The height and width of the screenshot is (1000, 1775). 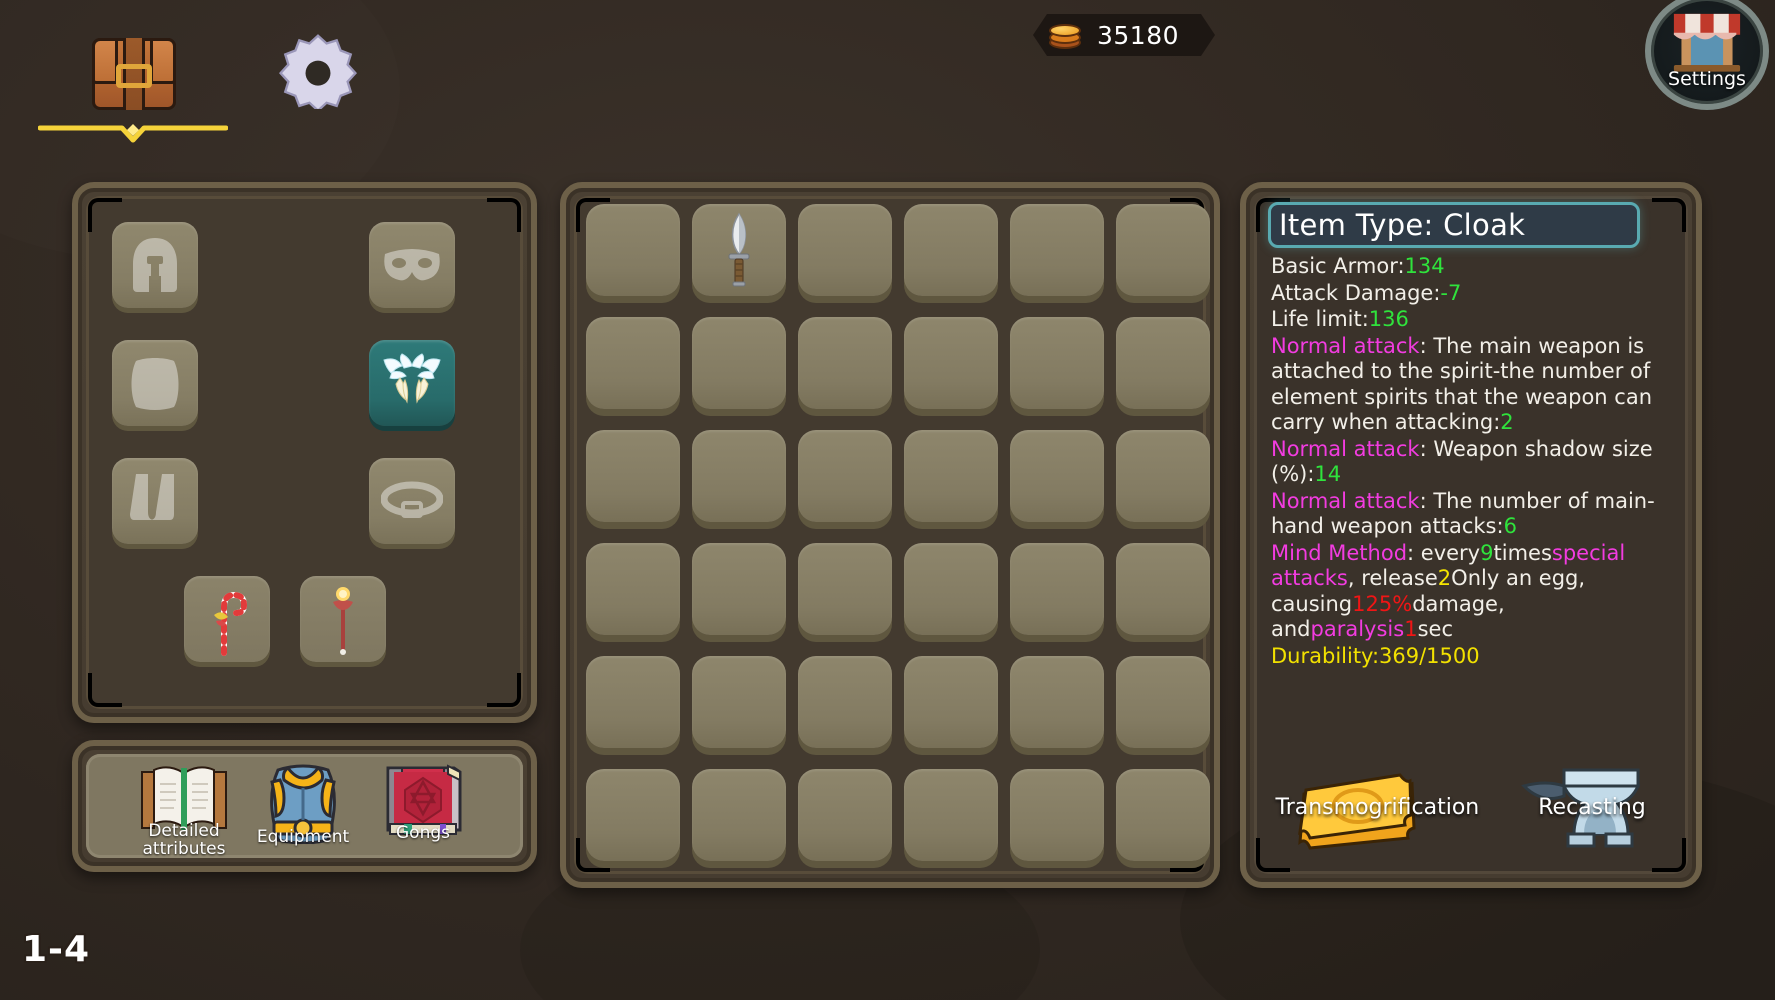 I want to click on equip-slot-weapon-main, so click(x=227, y=619).